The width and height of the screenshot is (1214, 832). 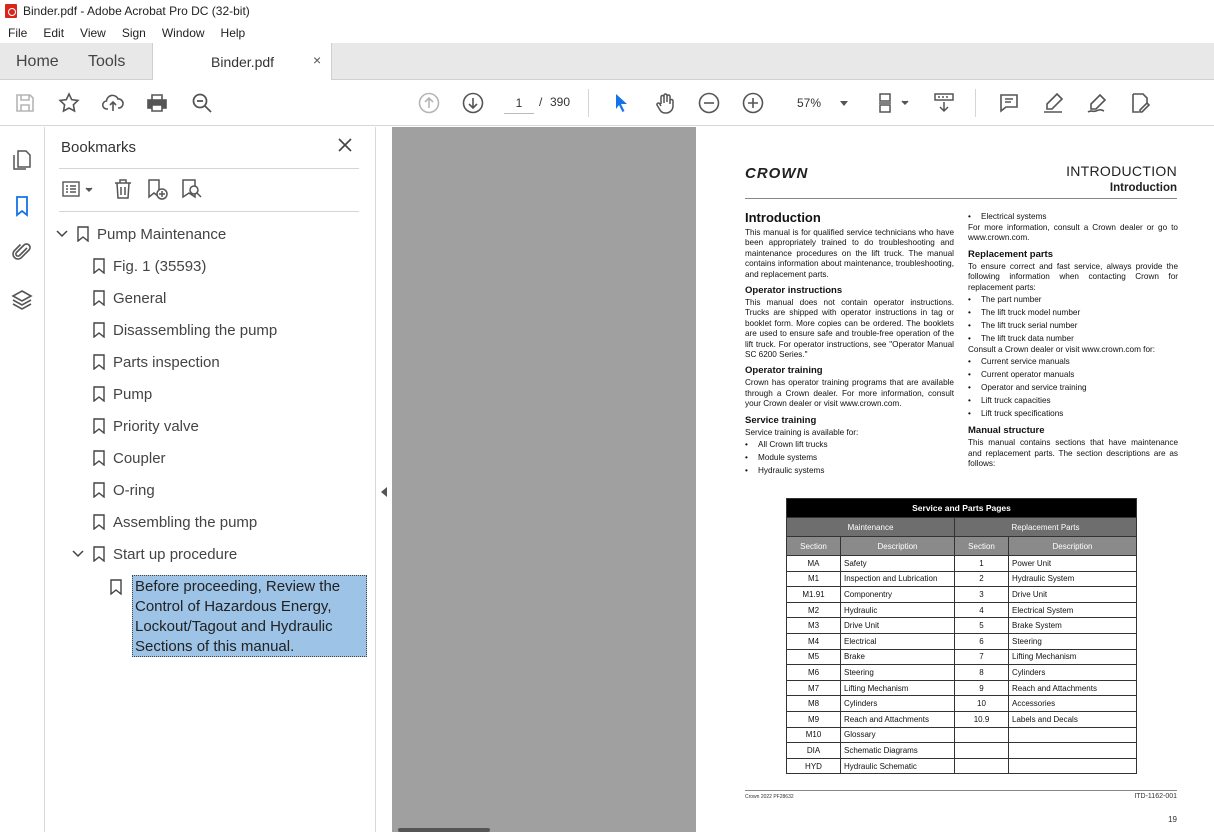 What do you see at coordinates (897, 719) in the screenshot?
I see `table-cell-description: Reach and Attachments` at bounding box center [897, 719].